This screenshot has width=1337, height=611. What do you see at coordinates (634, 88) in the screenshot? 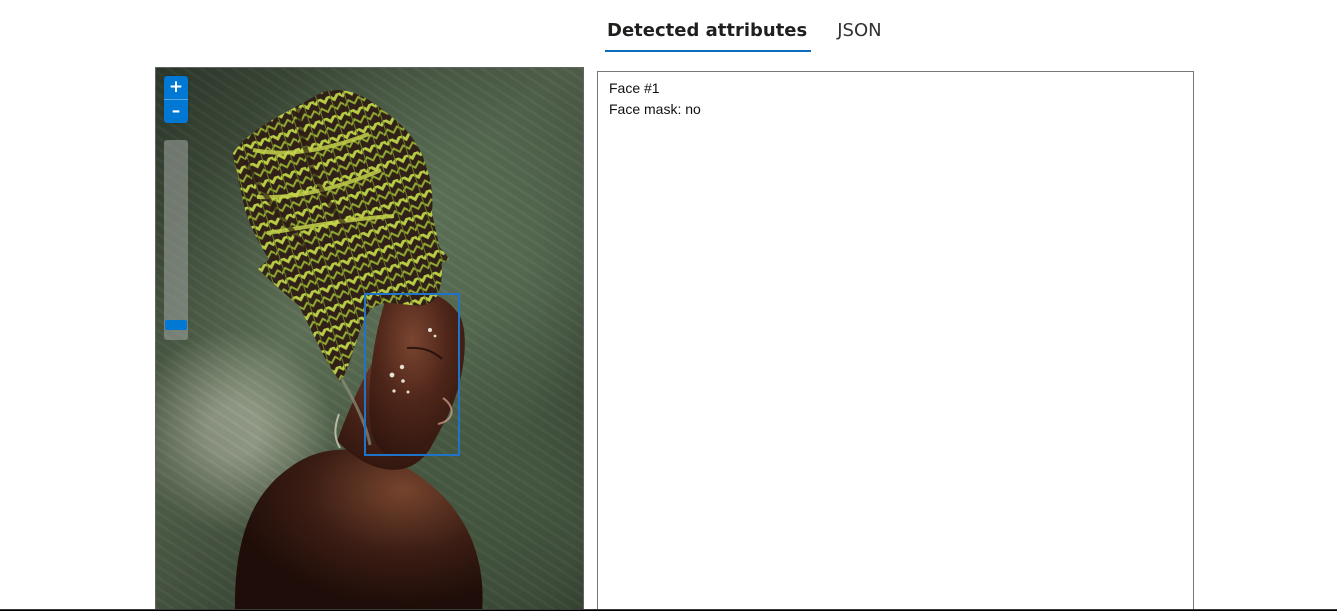
I see `face-heading: Face #1` at bounding box center [634, 88].